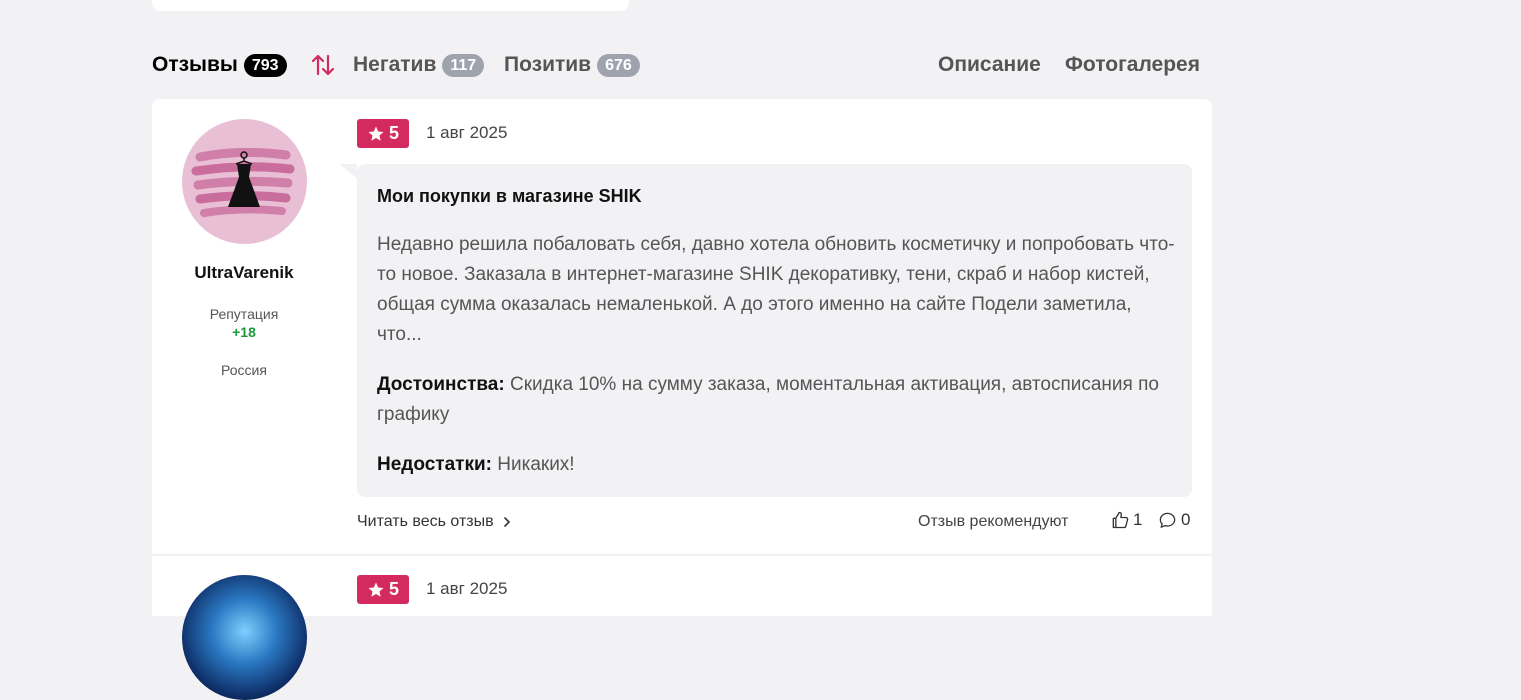  I want to click on reputation-value: +18, so click(244, 332).